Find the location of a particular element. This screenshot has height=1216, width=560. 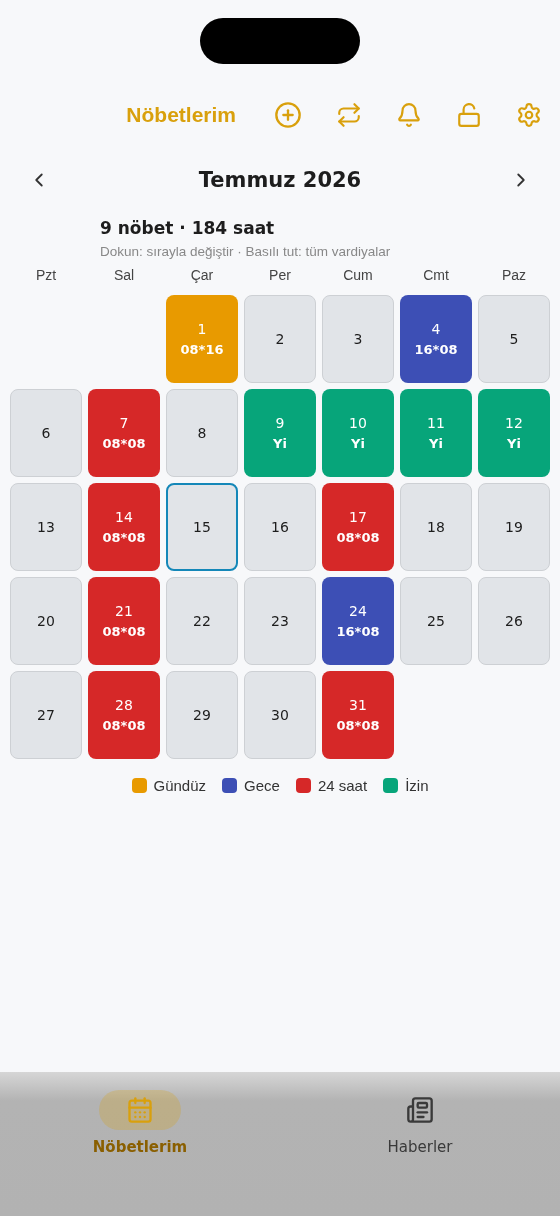

calendar-day: 30 is located at coordinates (280, 715).